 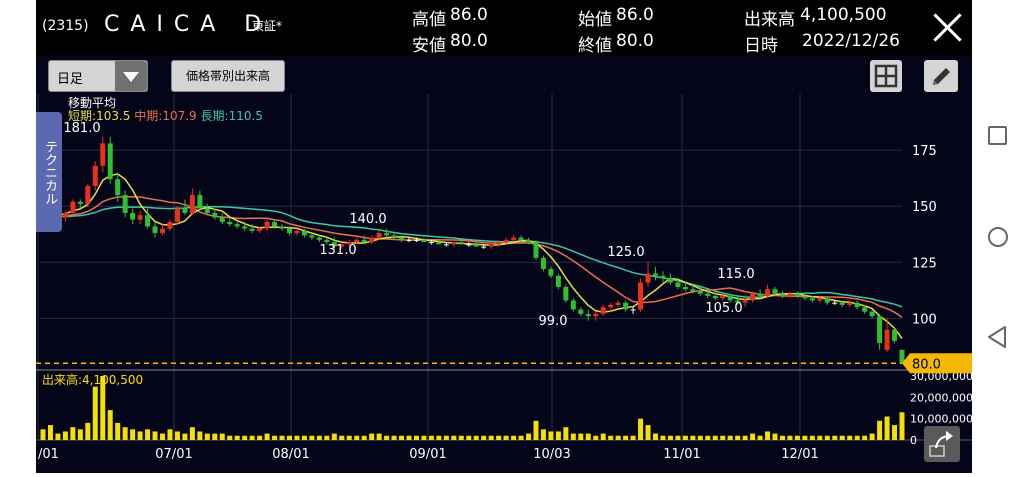 What do you see at coordinates (941, 419) in the screenshot?
I see `volume-axis-tick-label: 10,000,000` at bounding box center [941, 419].